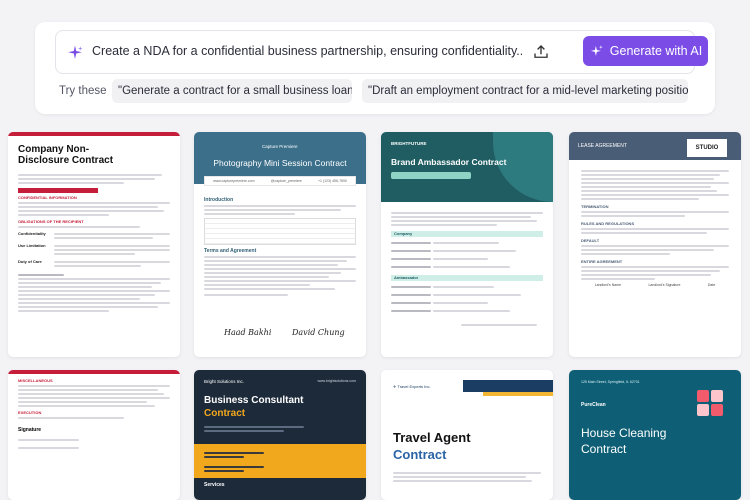 This screenshot has width=750, height=500. What do you see at coordinates (230, 251) in the screenshot?
I see `section-title: Terms and Agreement` at bounding box center [230, 251].